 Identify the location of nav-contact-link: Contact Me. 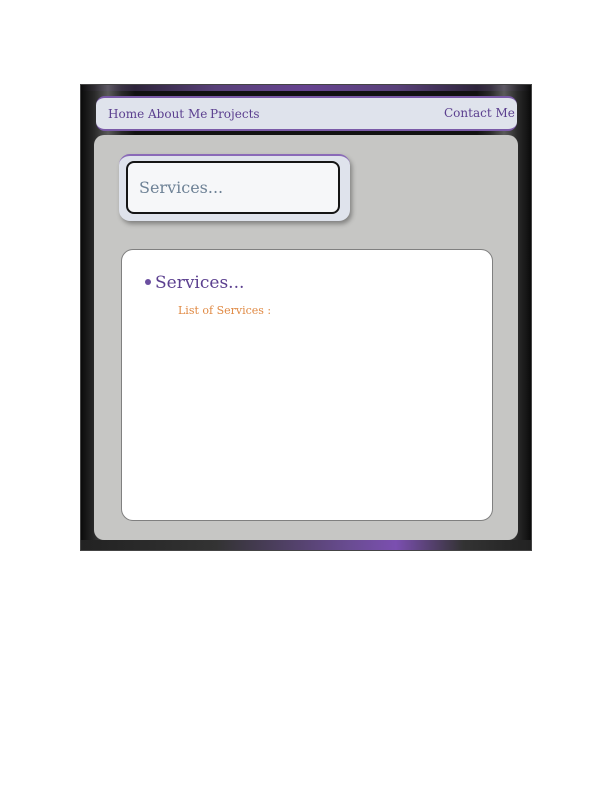
(479, 113).